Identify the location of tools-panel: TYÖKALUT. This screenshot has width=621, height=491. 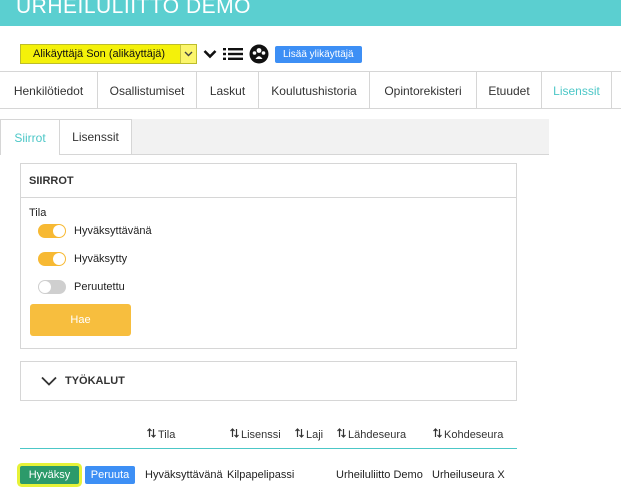
(268, 381).